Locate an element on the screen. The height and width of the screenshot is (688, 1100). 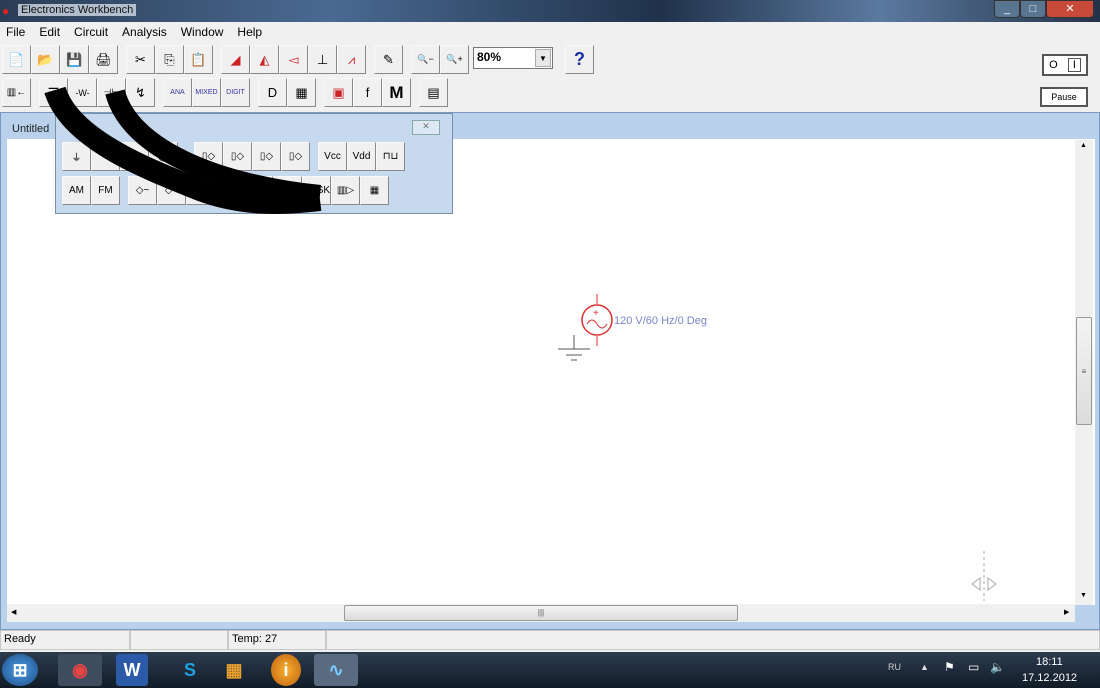
sources-bin-button: ☰ is located at coordinates (53, 92).